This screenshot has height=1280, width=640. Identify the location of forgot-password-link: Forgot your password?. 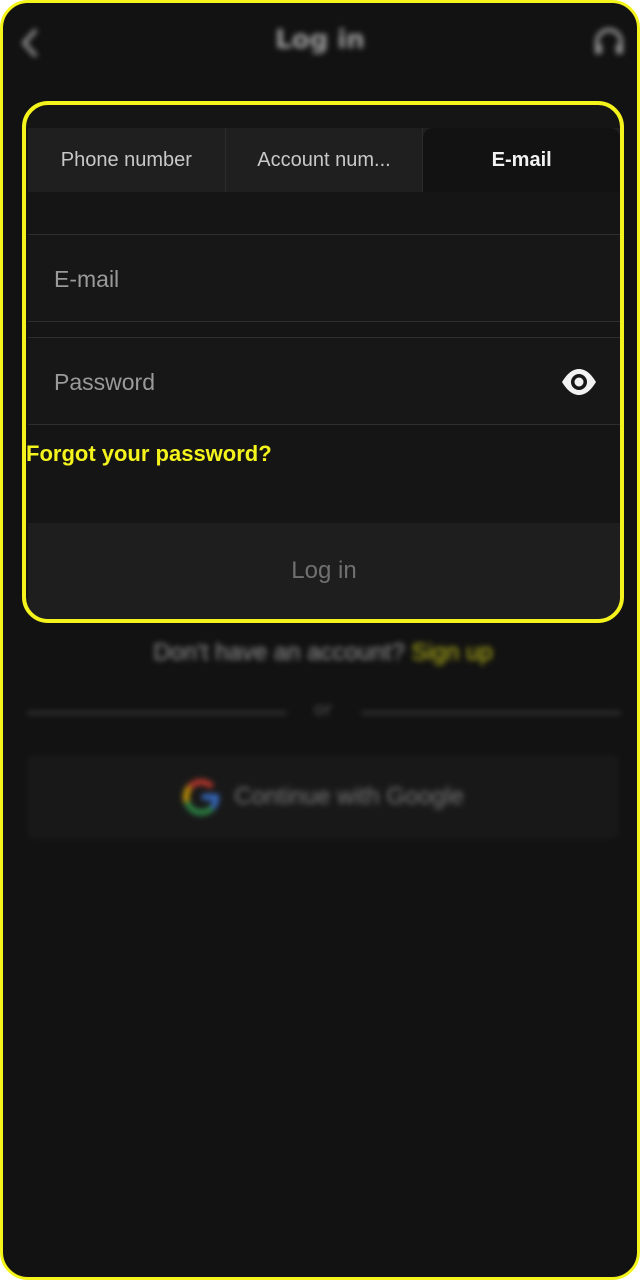
(149, 454).